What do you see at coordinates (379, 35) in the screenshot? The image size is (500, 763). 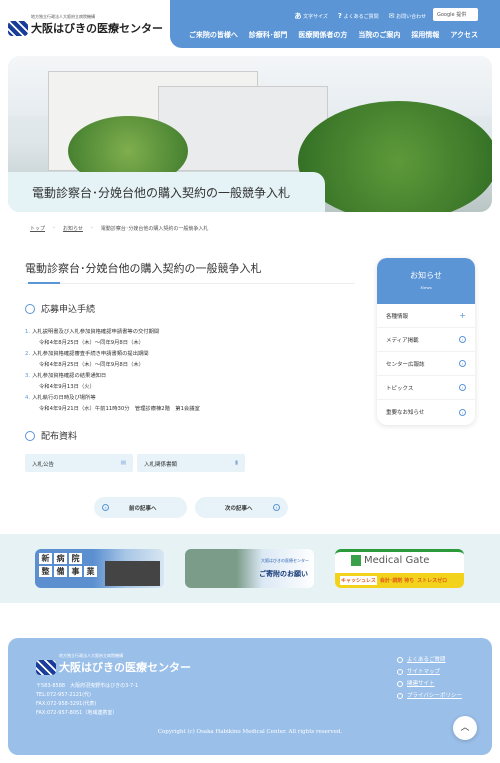 I see `nav-about: 当院のご案内` at bounding box center [379, 35].